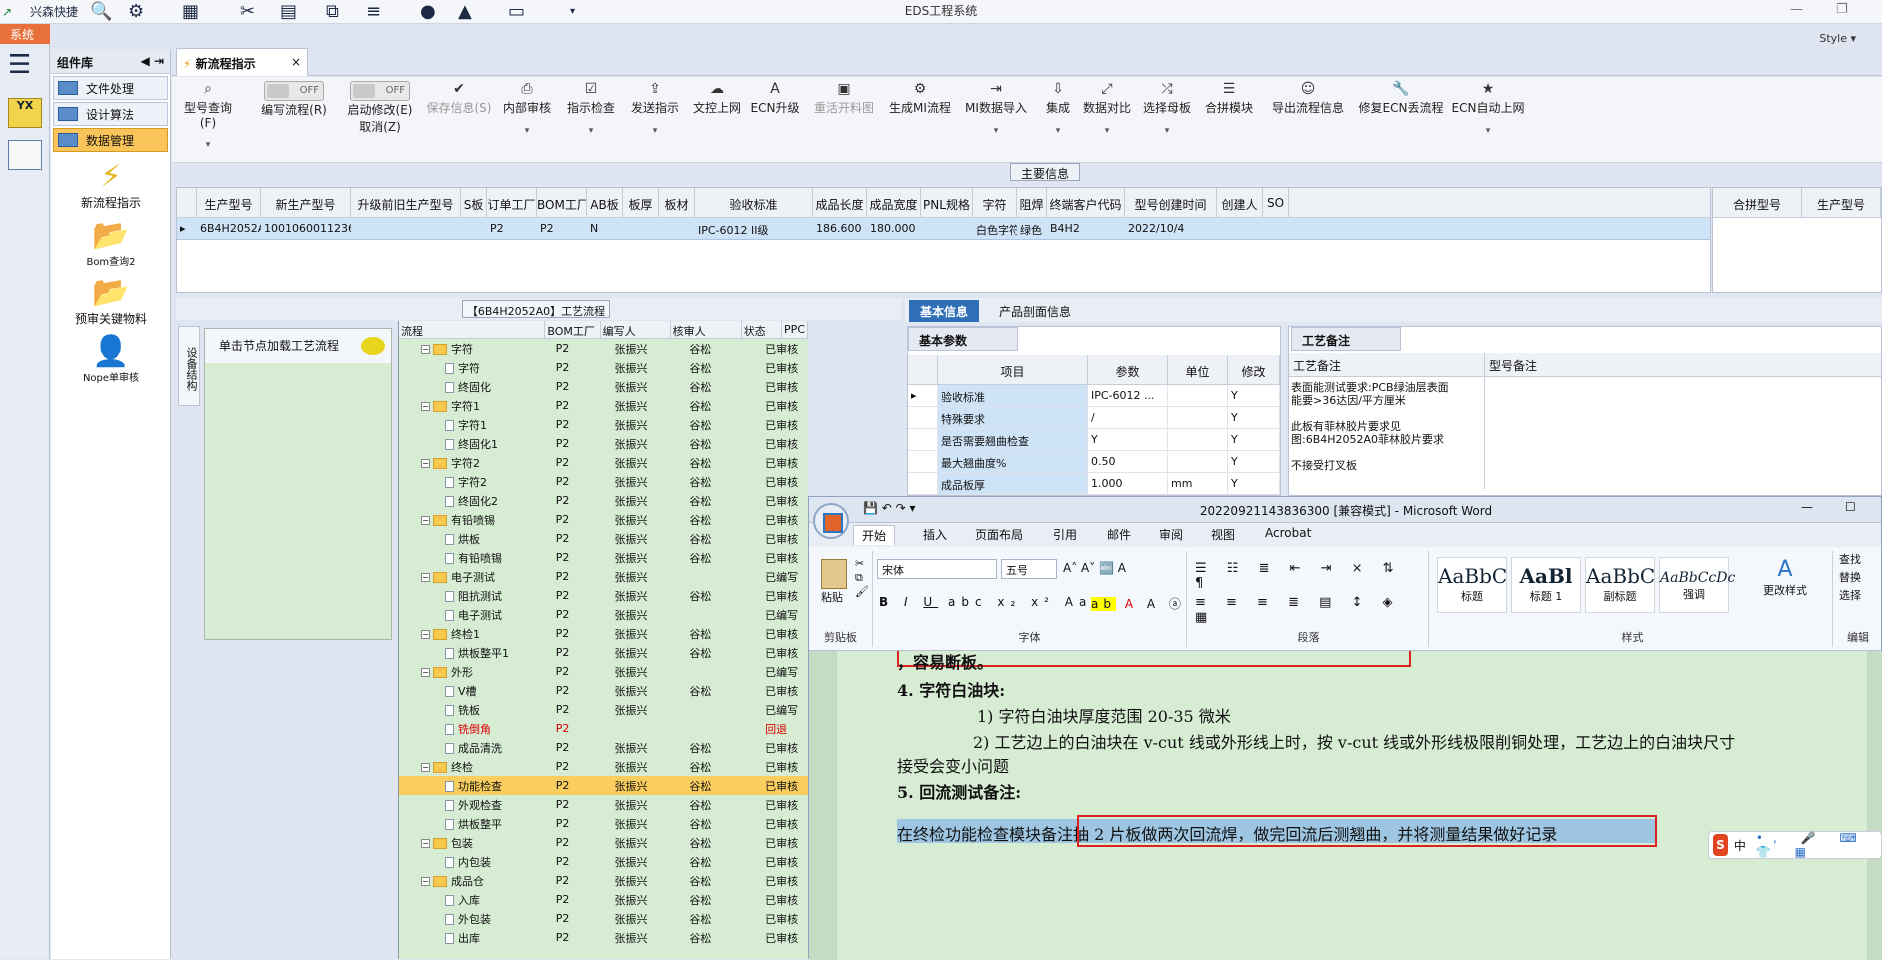  What do you see at coordinates (754, 228) in the screenshot?
I see `table-cell: IPC-6012 II级` at bounding box center [754, 228].